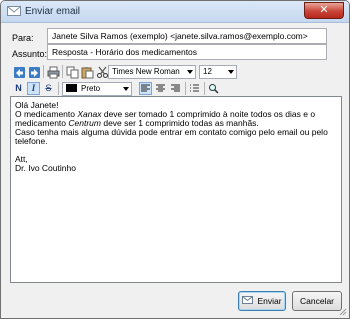  I want to click on list-icon, so click(194, 88).